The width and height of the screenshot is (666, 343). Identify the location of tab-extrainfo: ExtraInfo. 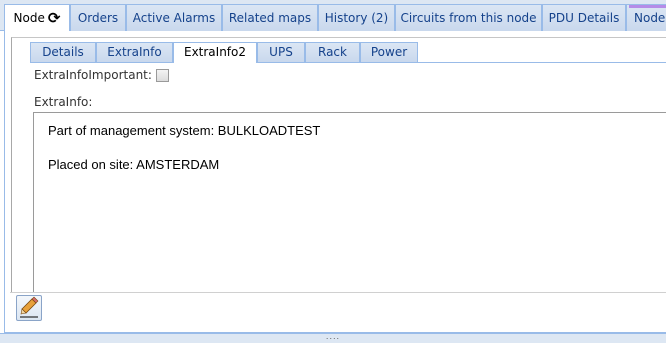
(134, 52).